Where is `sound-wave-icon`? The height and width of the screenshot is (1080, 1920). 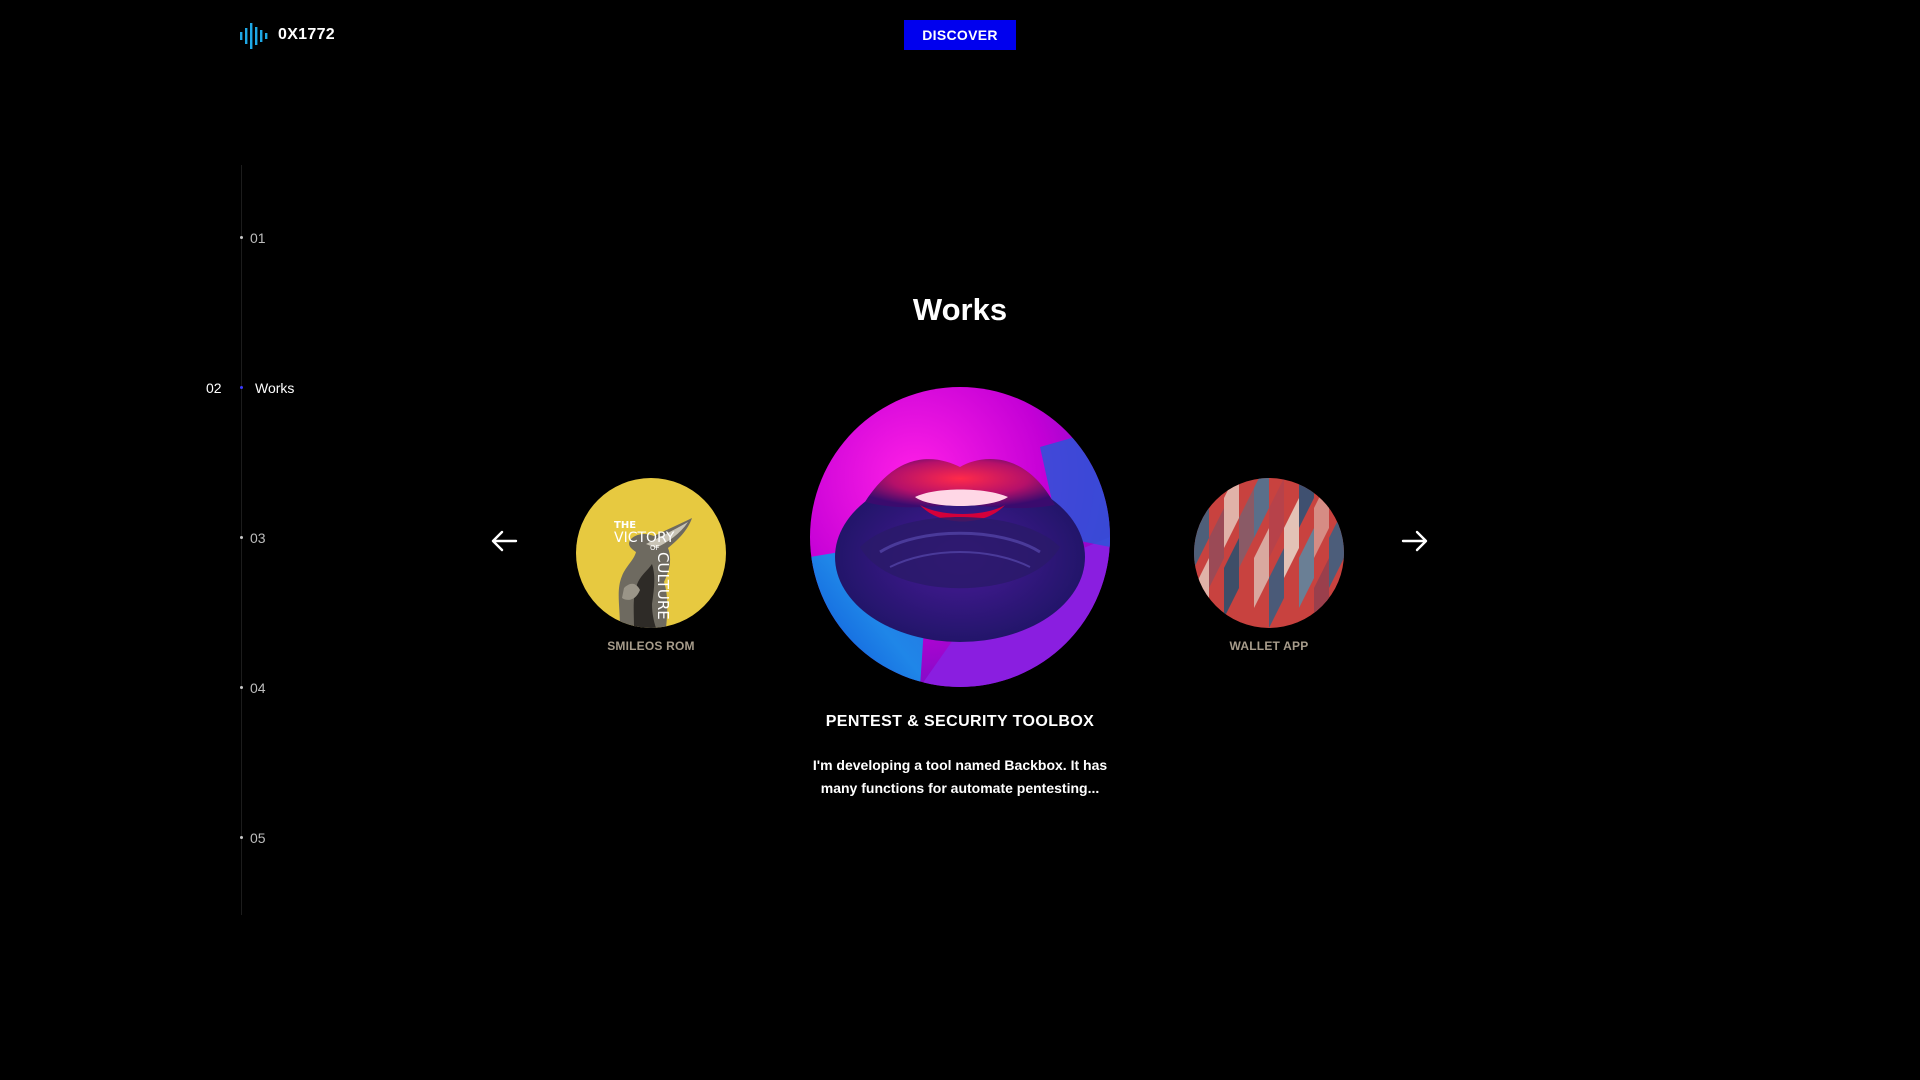
sound-wave-icon is located at coordinates (254, 36).